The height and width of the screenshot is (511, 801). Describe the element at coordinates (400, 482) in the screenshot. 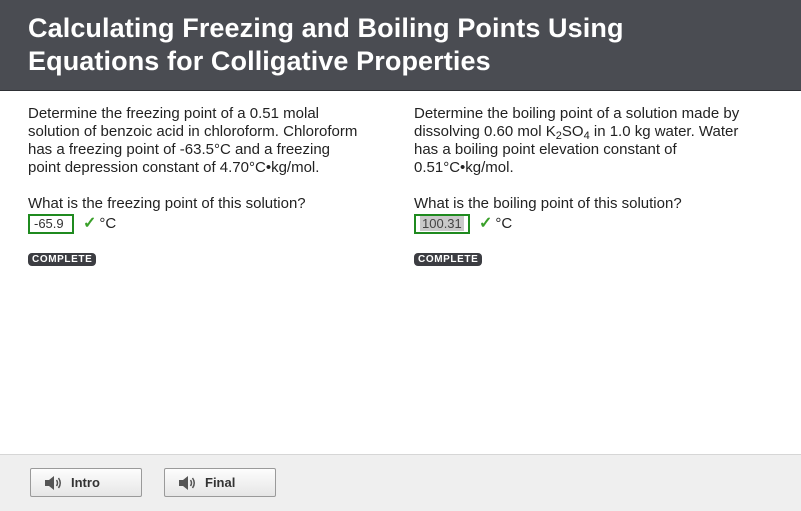

I see `footer-bar: Intro Final` at that location.